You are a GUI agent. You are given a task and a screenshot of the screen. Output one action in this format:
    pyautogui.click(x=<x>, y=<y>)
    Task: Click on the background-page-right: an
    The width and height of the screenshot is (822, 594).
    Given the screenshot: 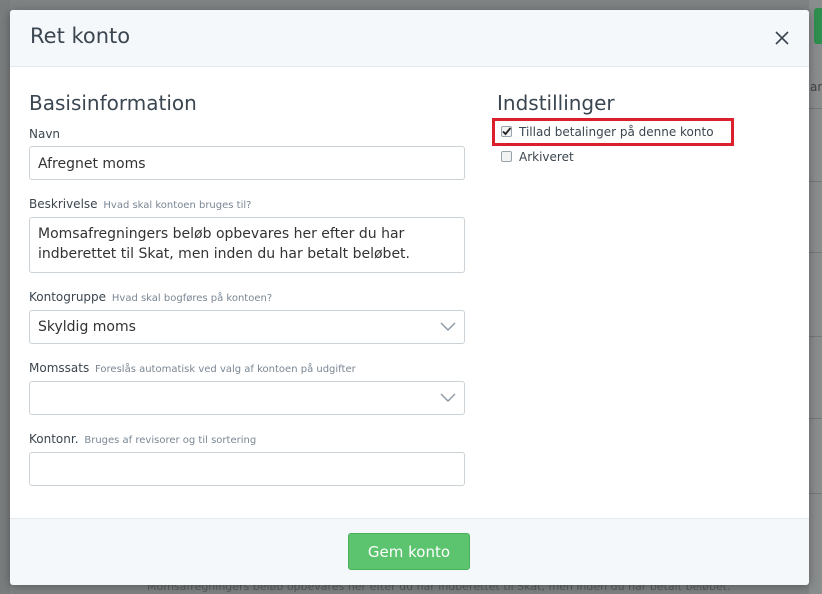 What is the action you would take?
    pyautogui.click(x=815, y=297)
    